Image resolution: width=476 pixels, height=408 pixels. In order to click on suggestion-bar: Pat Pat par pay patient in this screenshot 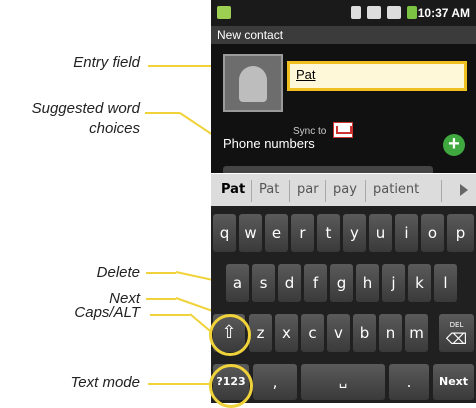, I will do `click(343, 190)`.